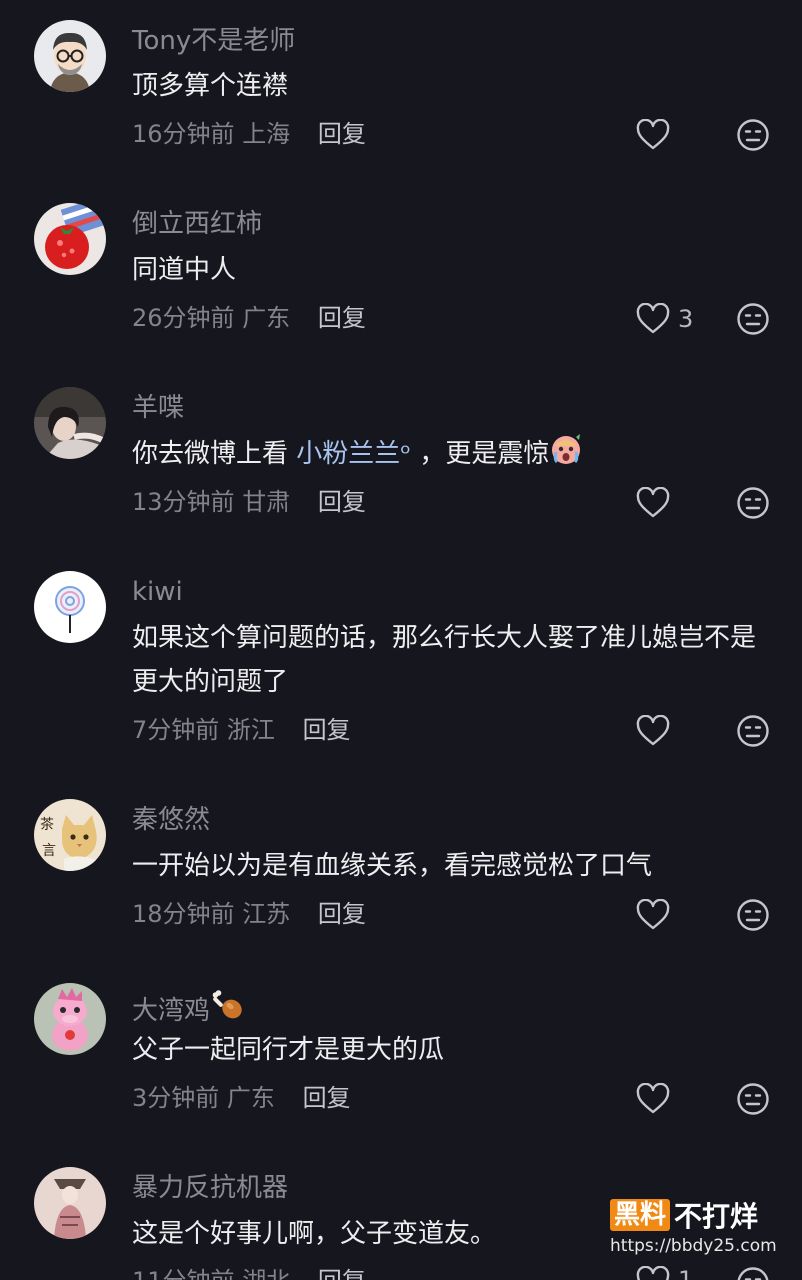 This screenshot has width=802, height=1280. I want to click on comment-time: 26分钟前, so click(183, 318).